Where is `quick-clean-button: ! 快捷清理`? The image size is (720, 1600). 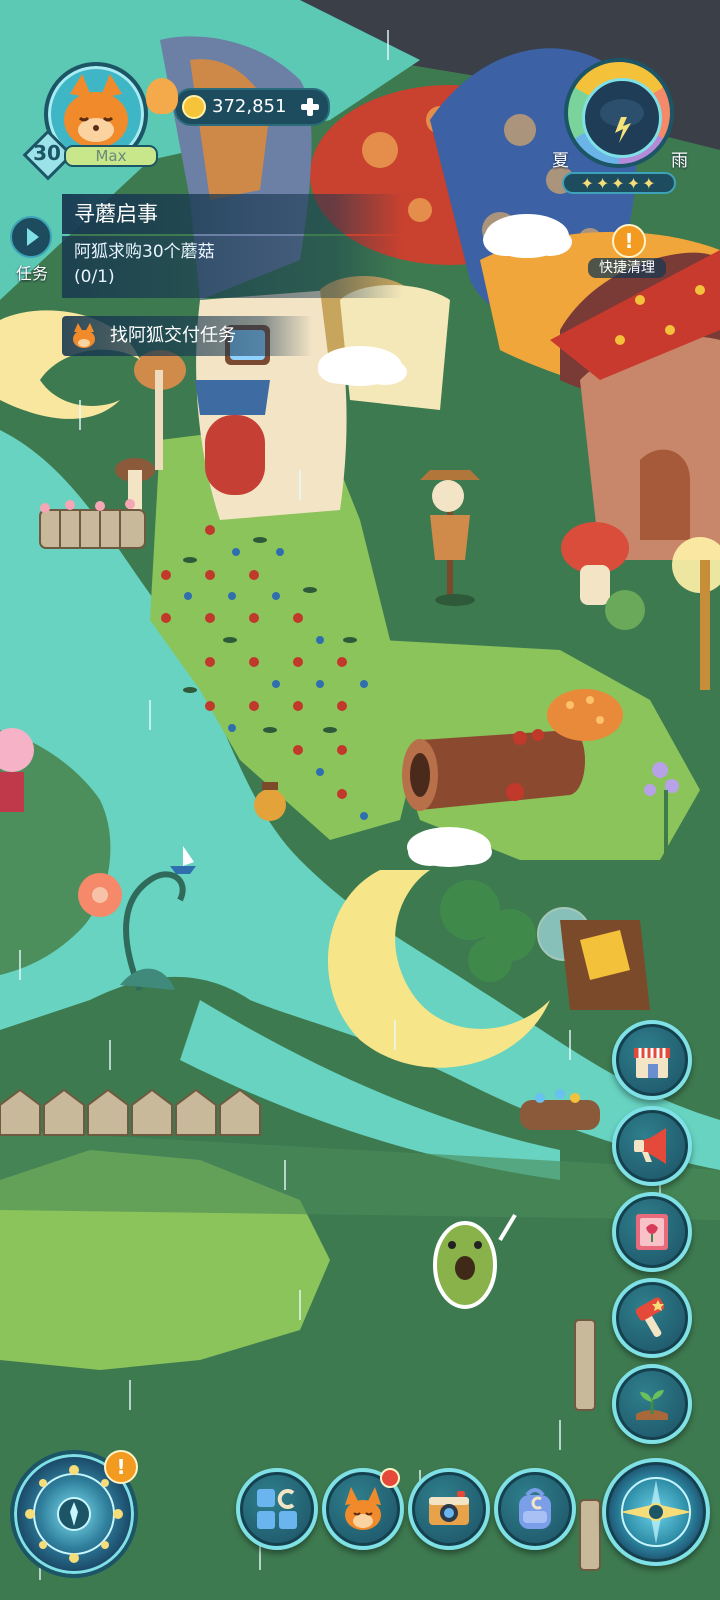
quick-clean-button: ! 快捷清理 is located at coordinates (627, 253).